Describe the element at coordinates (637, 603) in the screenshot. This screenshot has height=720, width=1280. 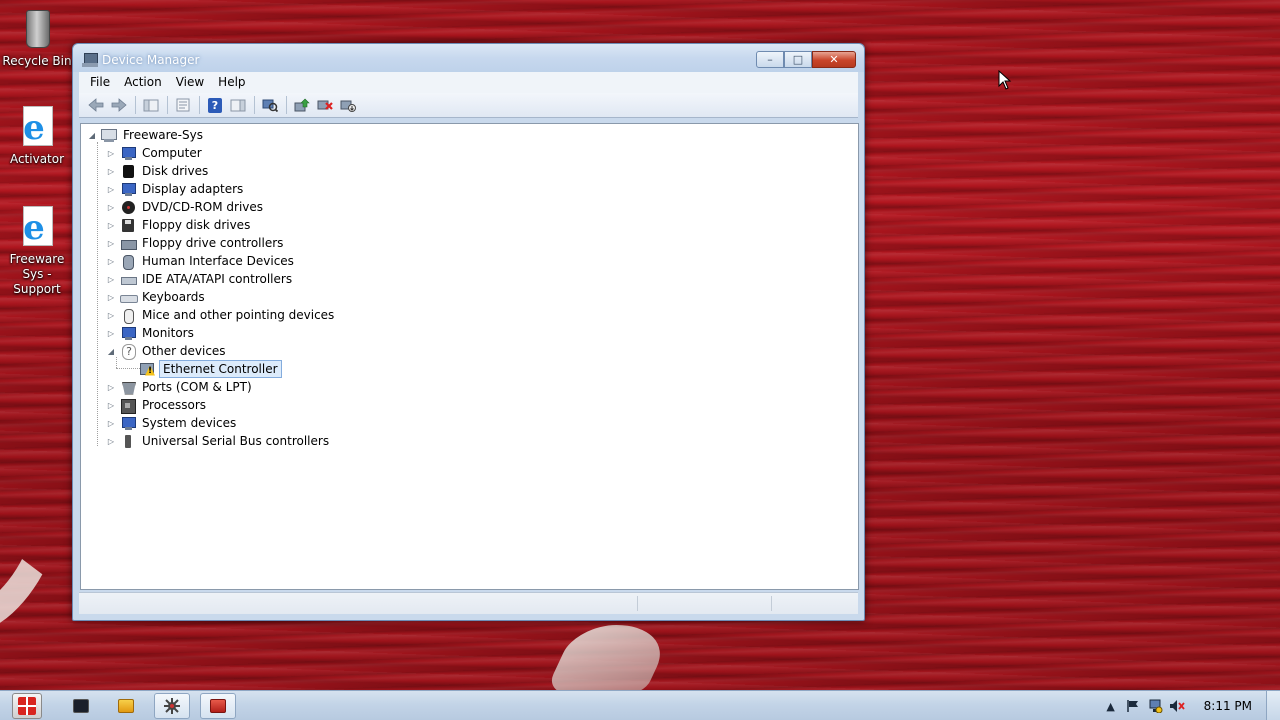
I see `status-divider` at that location.